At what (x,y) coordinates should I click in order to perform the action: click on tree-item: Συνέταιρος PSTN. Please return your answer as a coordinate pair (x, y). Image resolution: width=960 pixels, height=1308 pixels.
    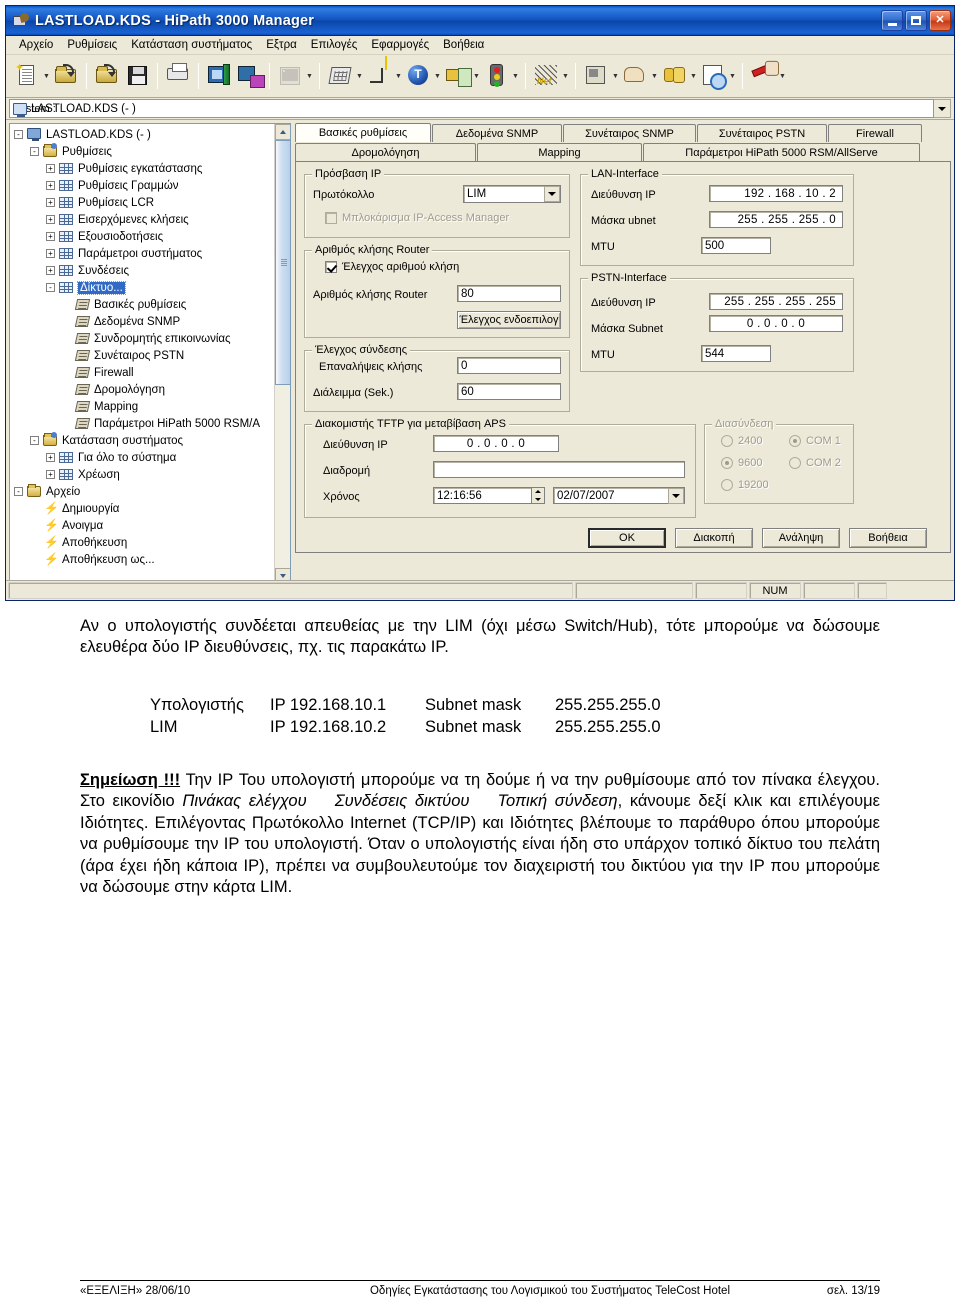
    Looking at the image, I should click on (151, 355).